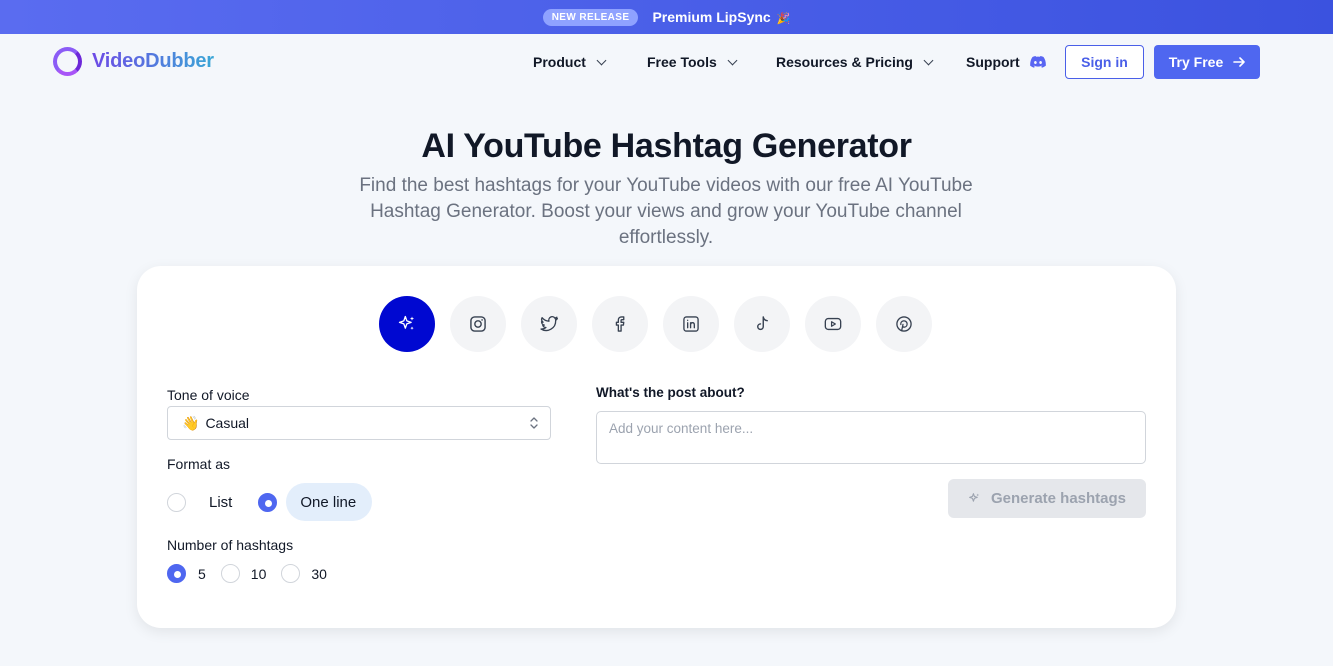 The width and height of the screenshot is (1333, 666). I want to click on platform-youtube-button, so click(833, 324).